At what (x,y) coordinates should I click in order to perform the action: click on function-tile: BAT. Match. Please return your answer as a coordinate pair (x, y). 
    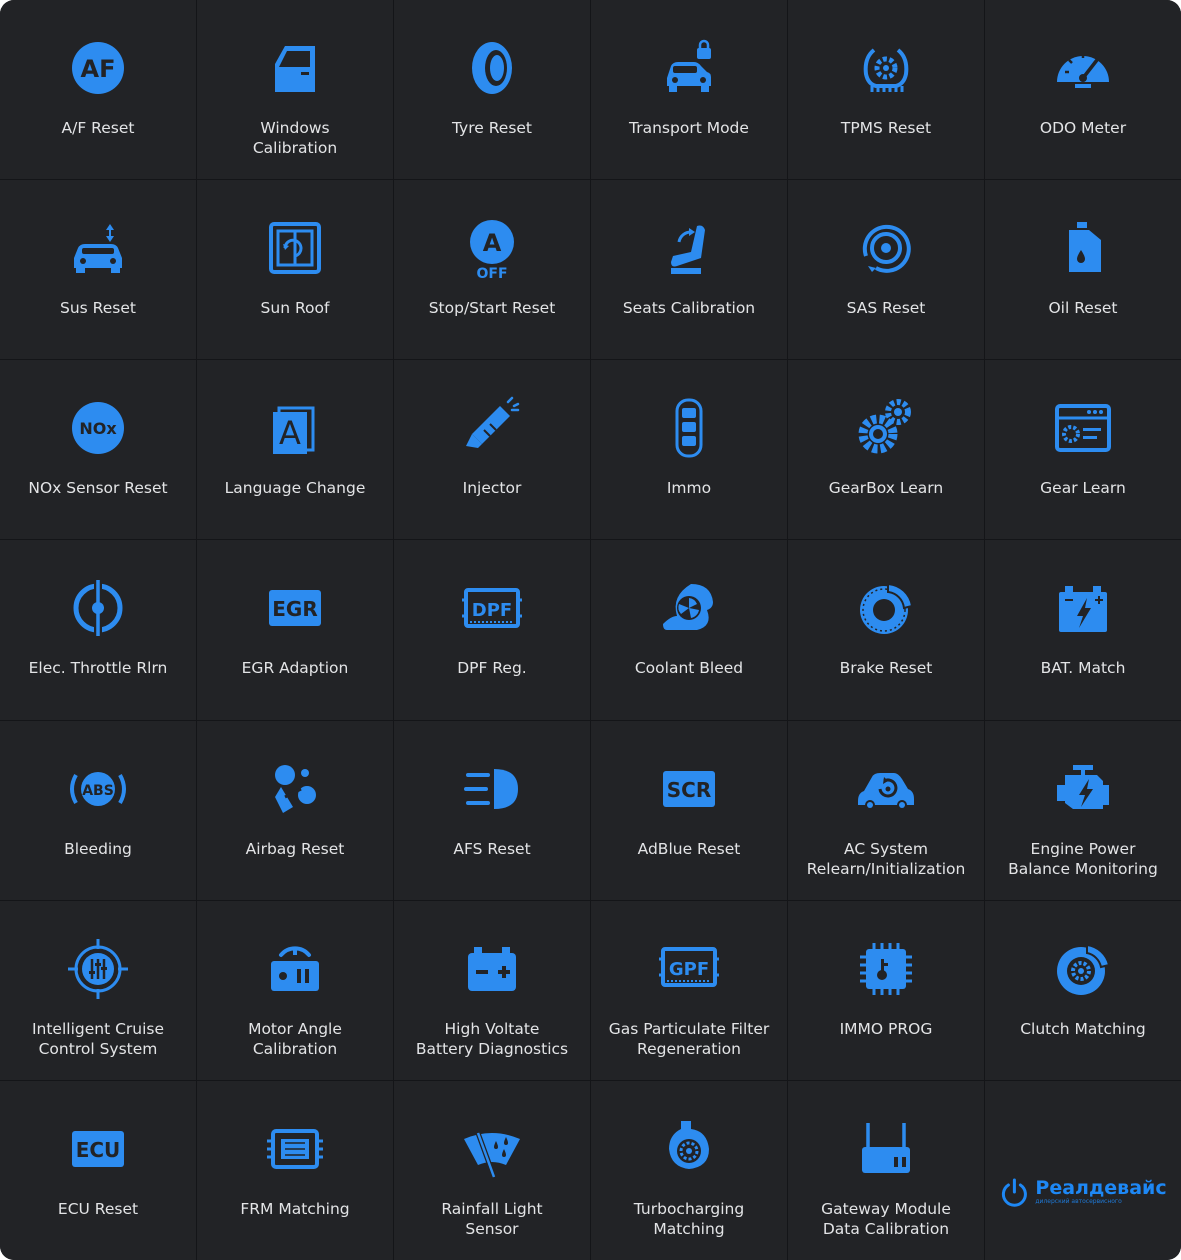
    Looking at the image, I should click on (1083, 630).